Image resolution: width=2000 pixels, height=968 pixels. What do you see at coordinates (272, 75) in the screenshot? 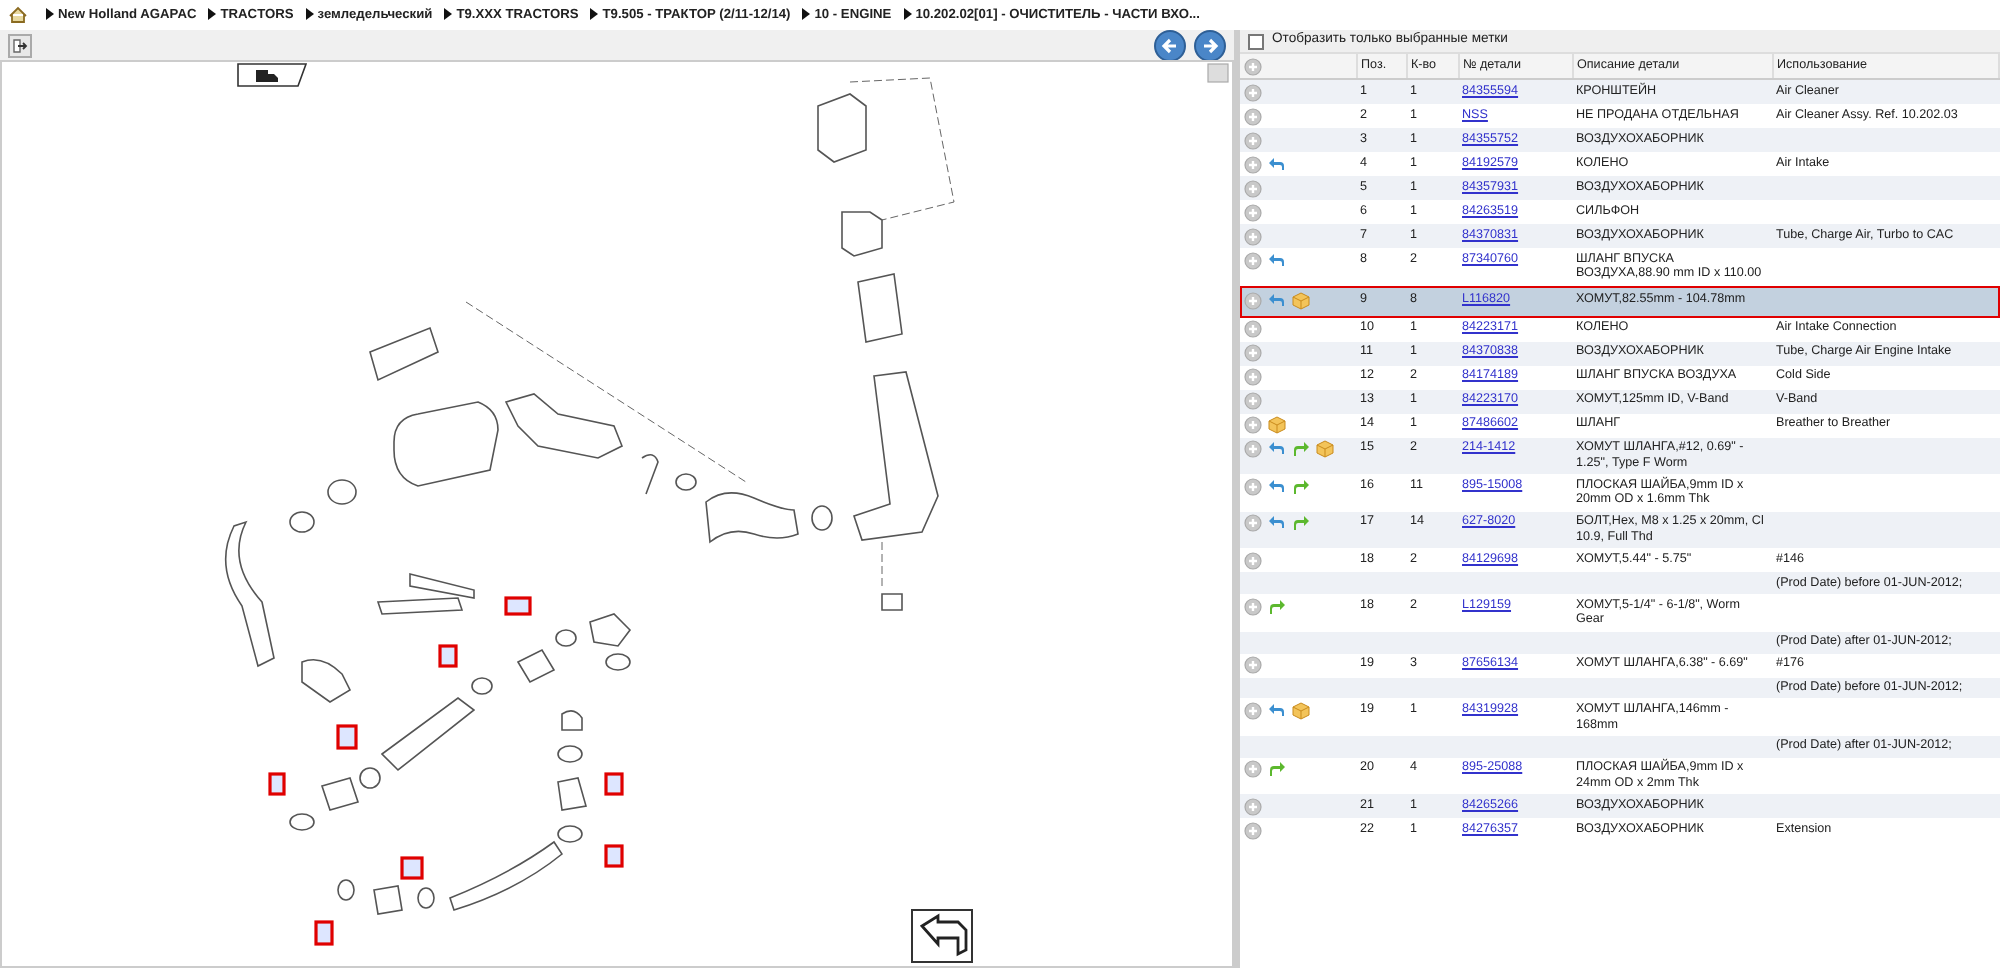
I see `tractor-tab-icon` at bounding box center [272, 75].